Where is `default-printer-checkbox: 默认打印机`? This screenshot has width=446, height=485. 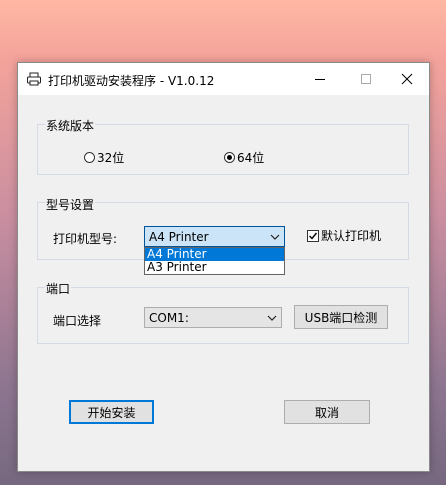
default-printer-checkbox: 默认打印机 is located at coordinates (344, 235).